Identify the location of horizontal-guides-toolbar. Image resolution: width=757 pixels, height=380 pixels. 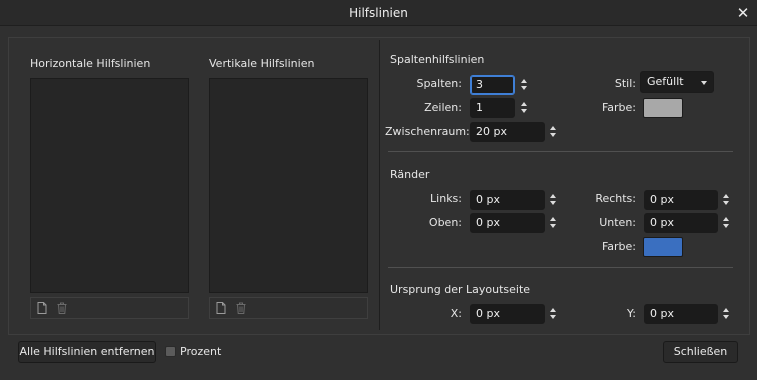
(109, 308).